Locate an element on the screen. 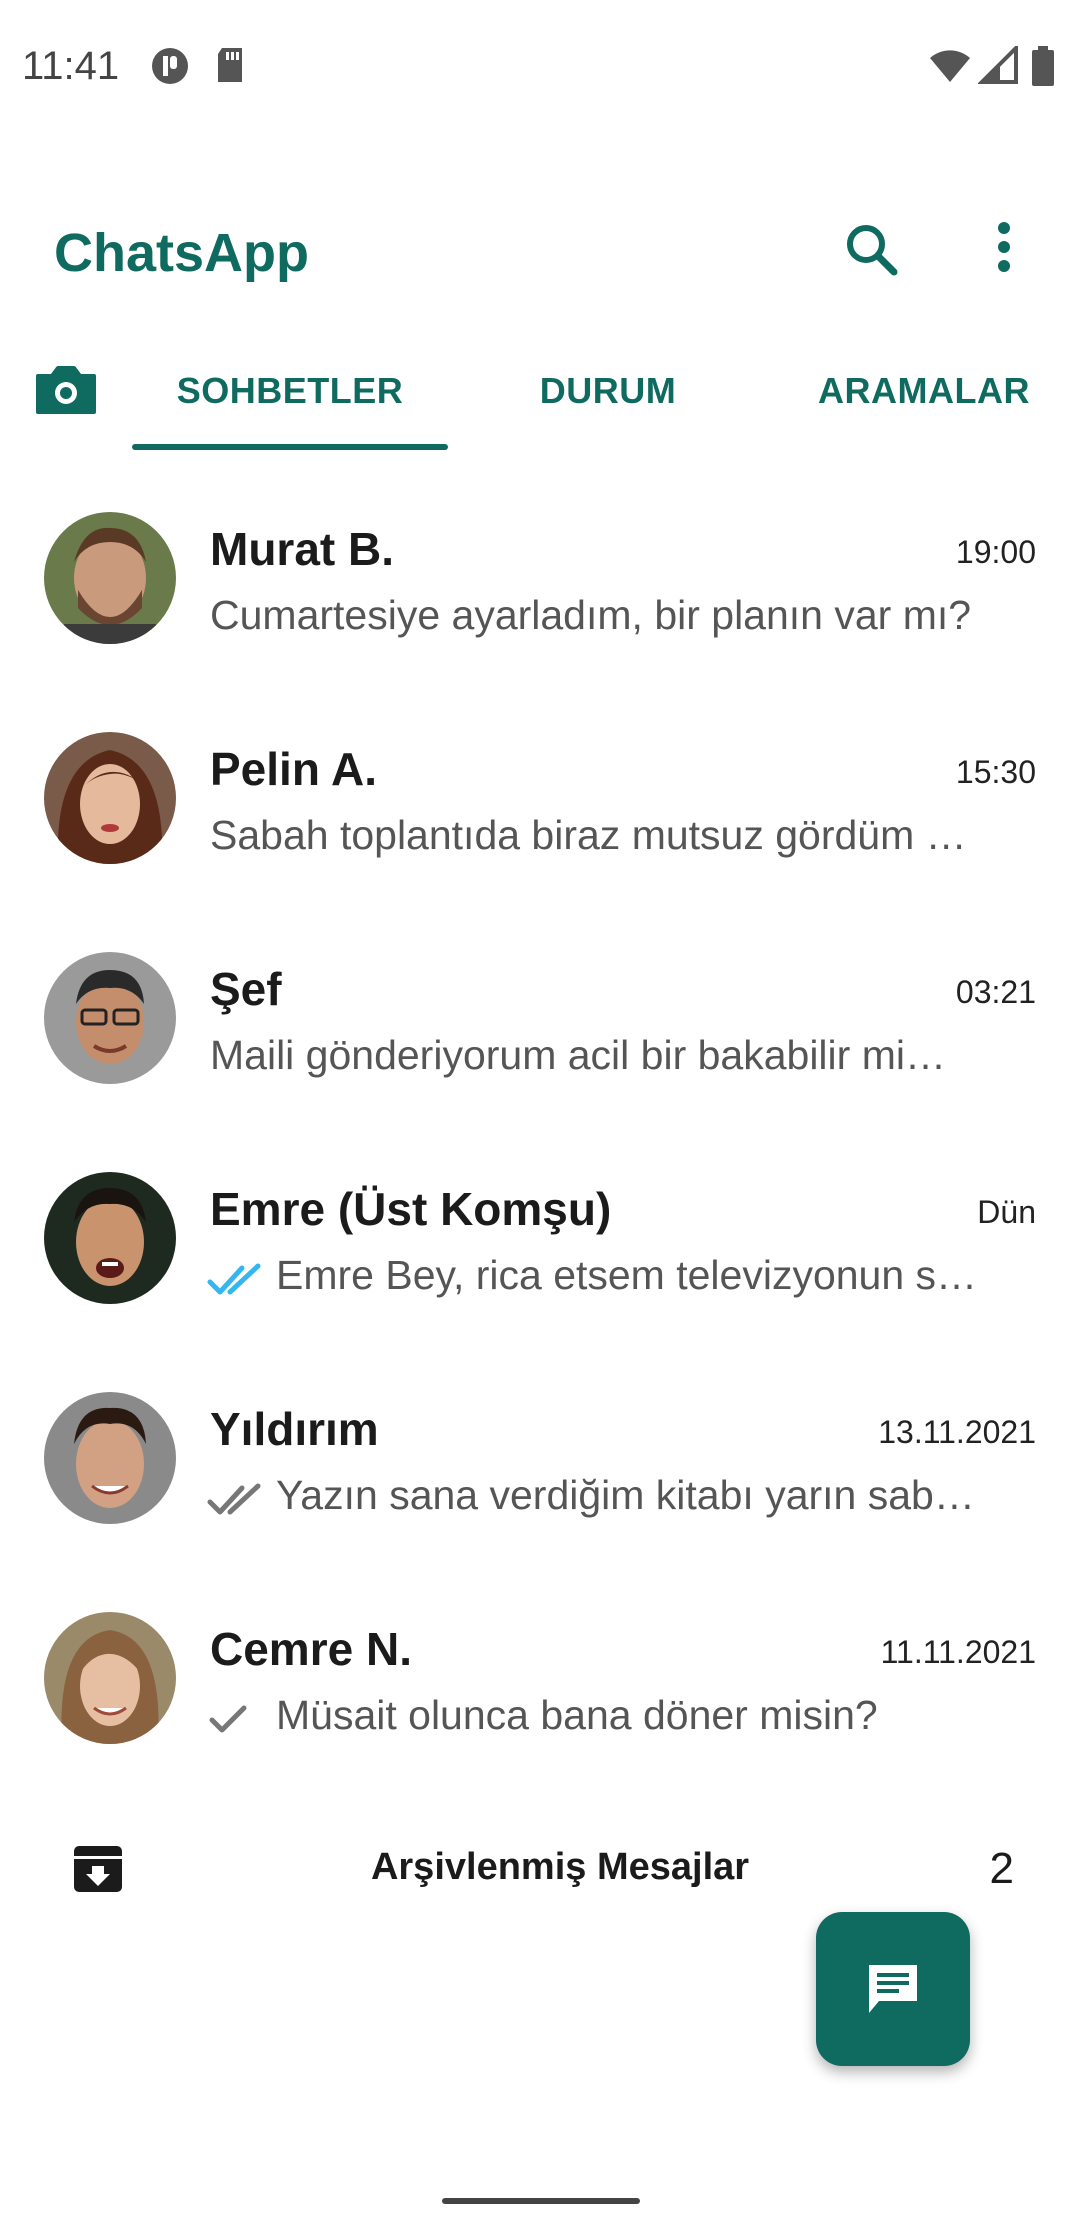 This screenshot has width=1080, height=2220. search-icon is located at coordinates (872, 250).